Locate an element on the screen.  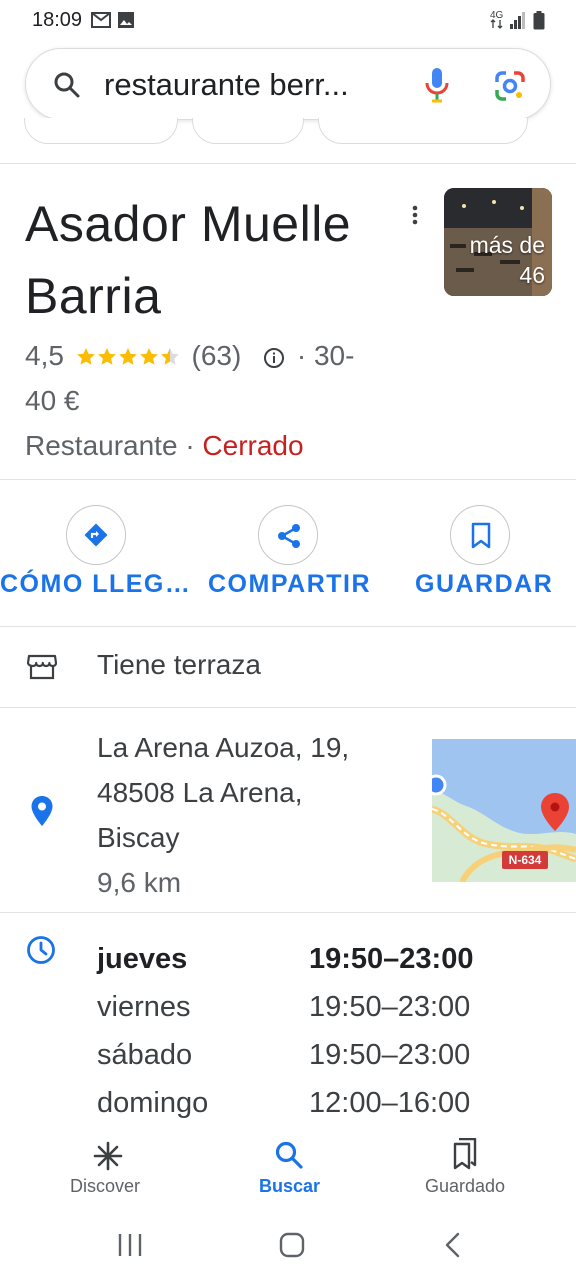
price-range-cont: 40 € is located at coordinates (52, 400).